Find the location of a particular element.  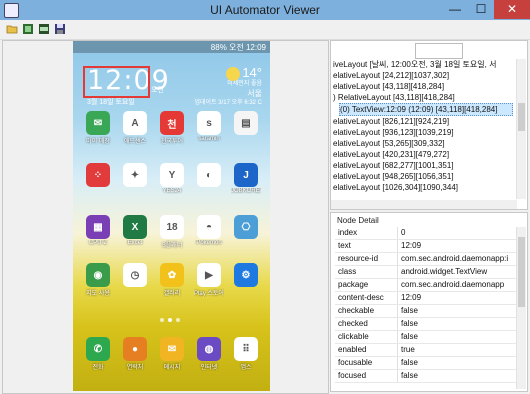

app-glyph: ⚙ is located at coordinates (246, 275).